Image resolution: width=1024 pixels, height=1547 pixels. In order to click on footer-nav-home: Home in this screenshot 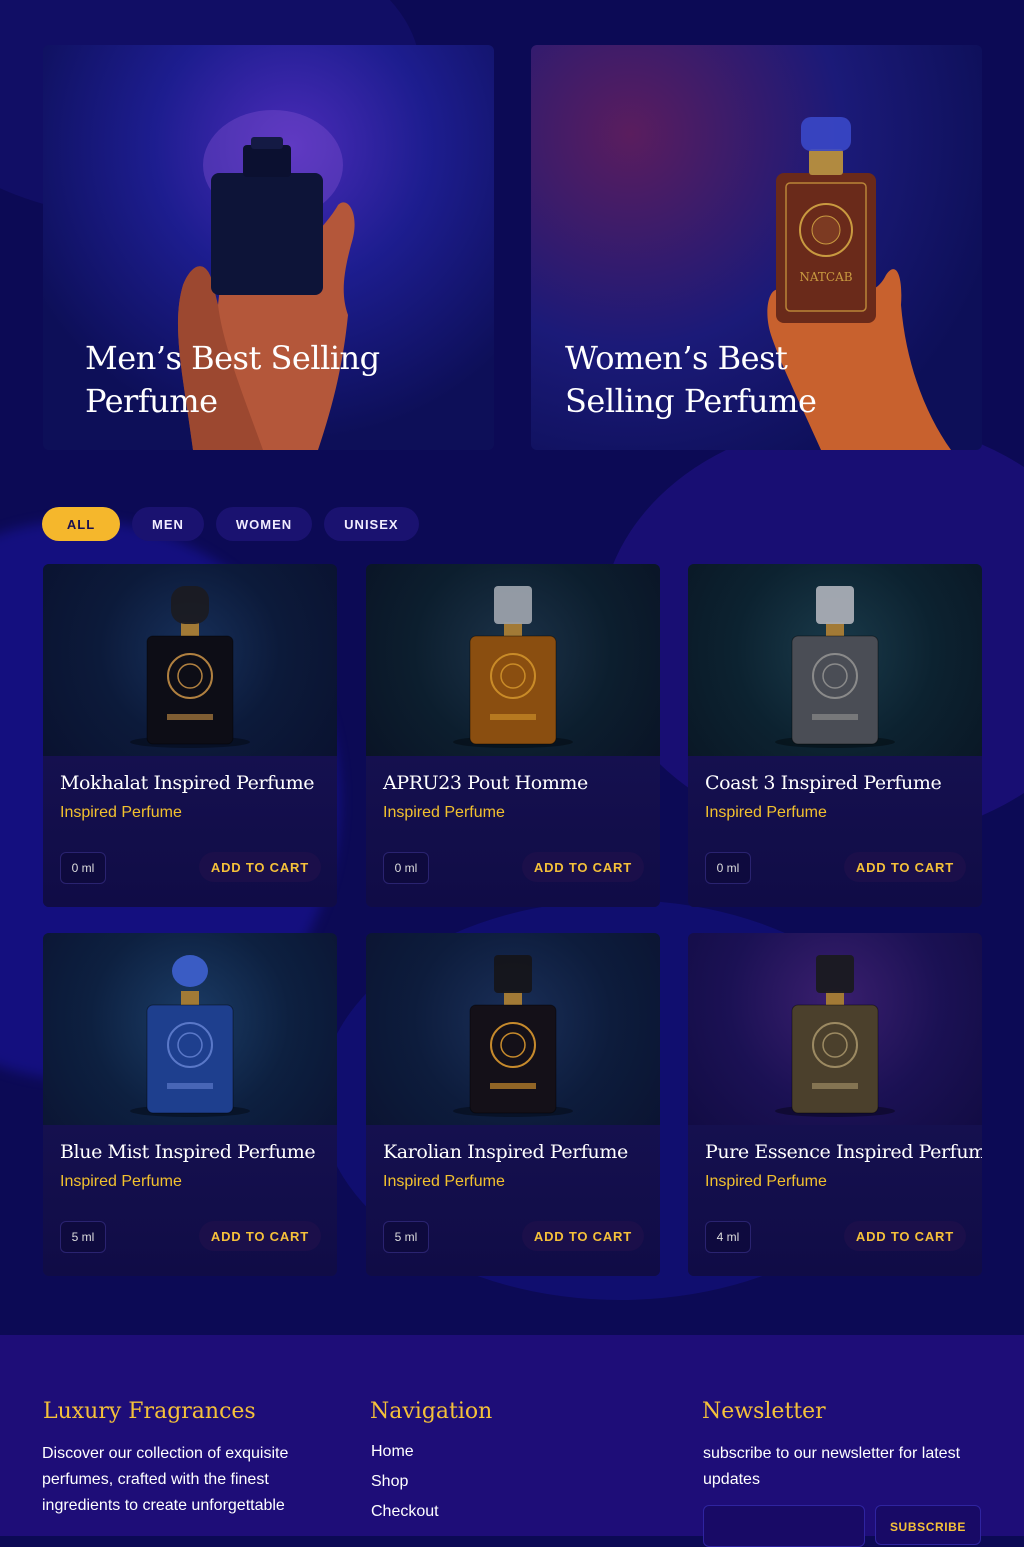, I will do `click(405, 1458)`.